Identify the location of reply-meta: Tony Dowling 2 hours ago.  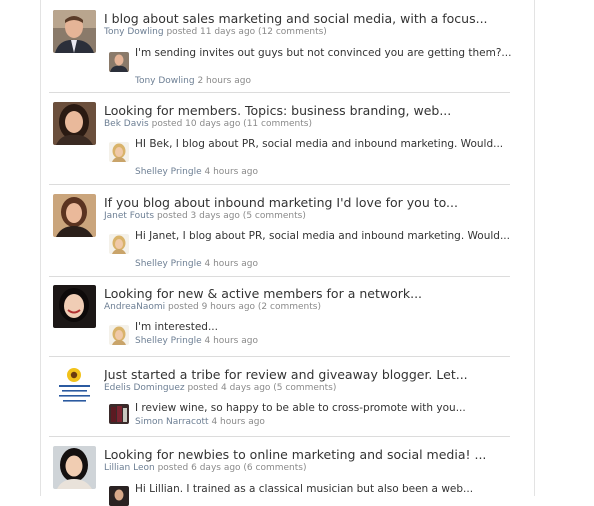
(193, 81).